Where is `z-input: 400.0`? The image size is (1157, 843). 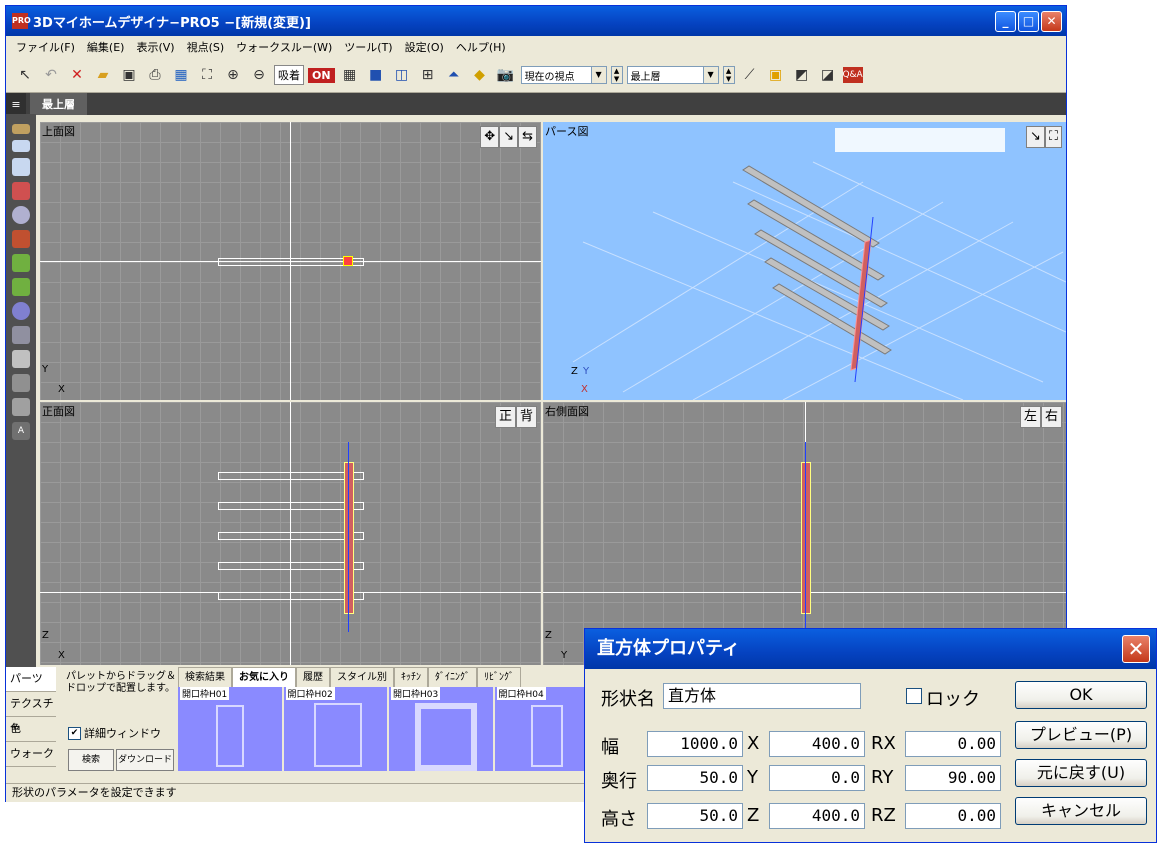 z-input: 400.0 is located at coordinates (817, 816).